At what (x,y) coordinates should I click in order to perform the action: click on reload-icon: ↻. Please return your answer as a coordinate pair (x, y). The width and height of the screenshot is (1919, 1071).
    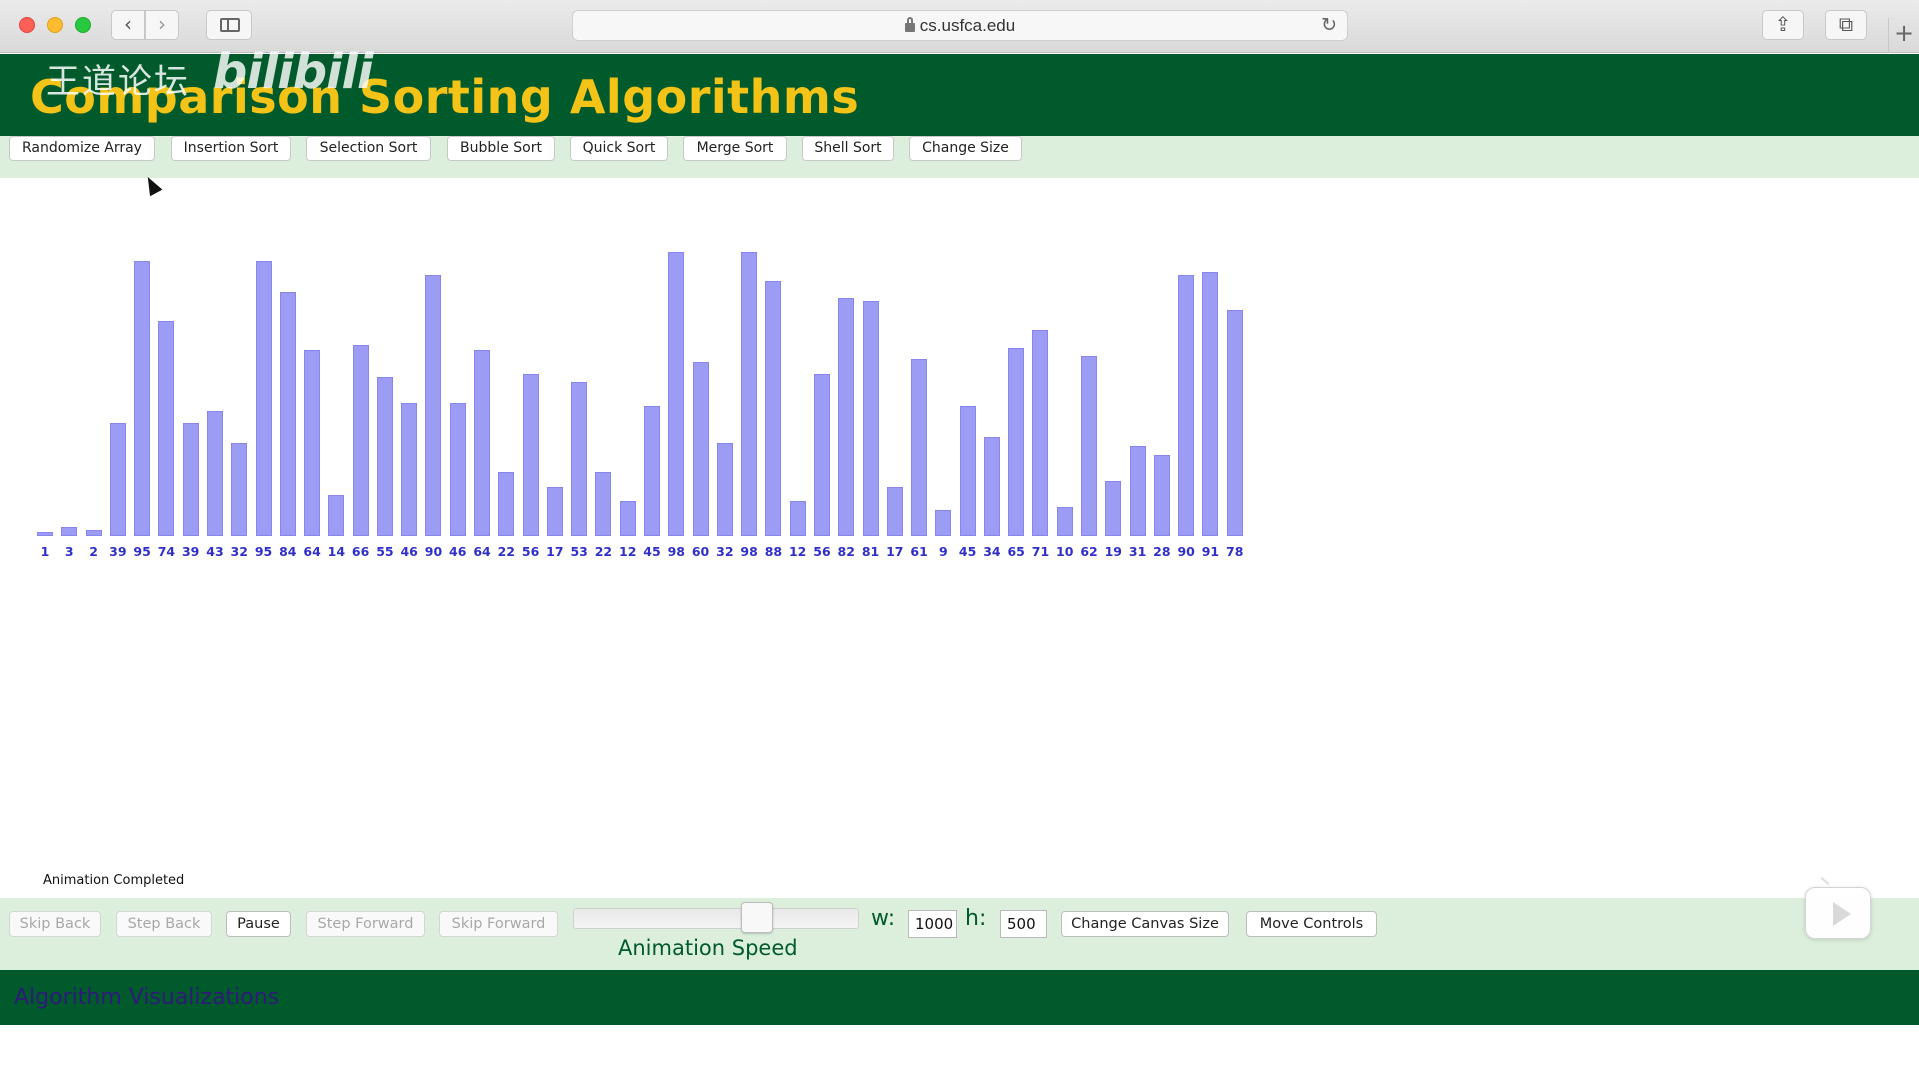
    Looking at the image, I should click on (1329, 25).